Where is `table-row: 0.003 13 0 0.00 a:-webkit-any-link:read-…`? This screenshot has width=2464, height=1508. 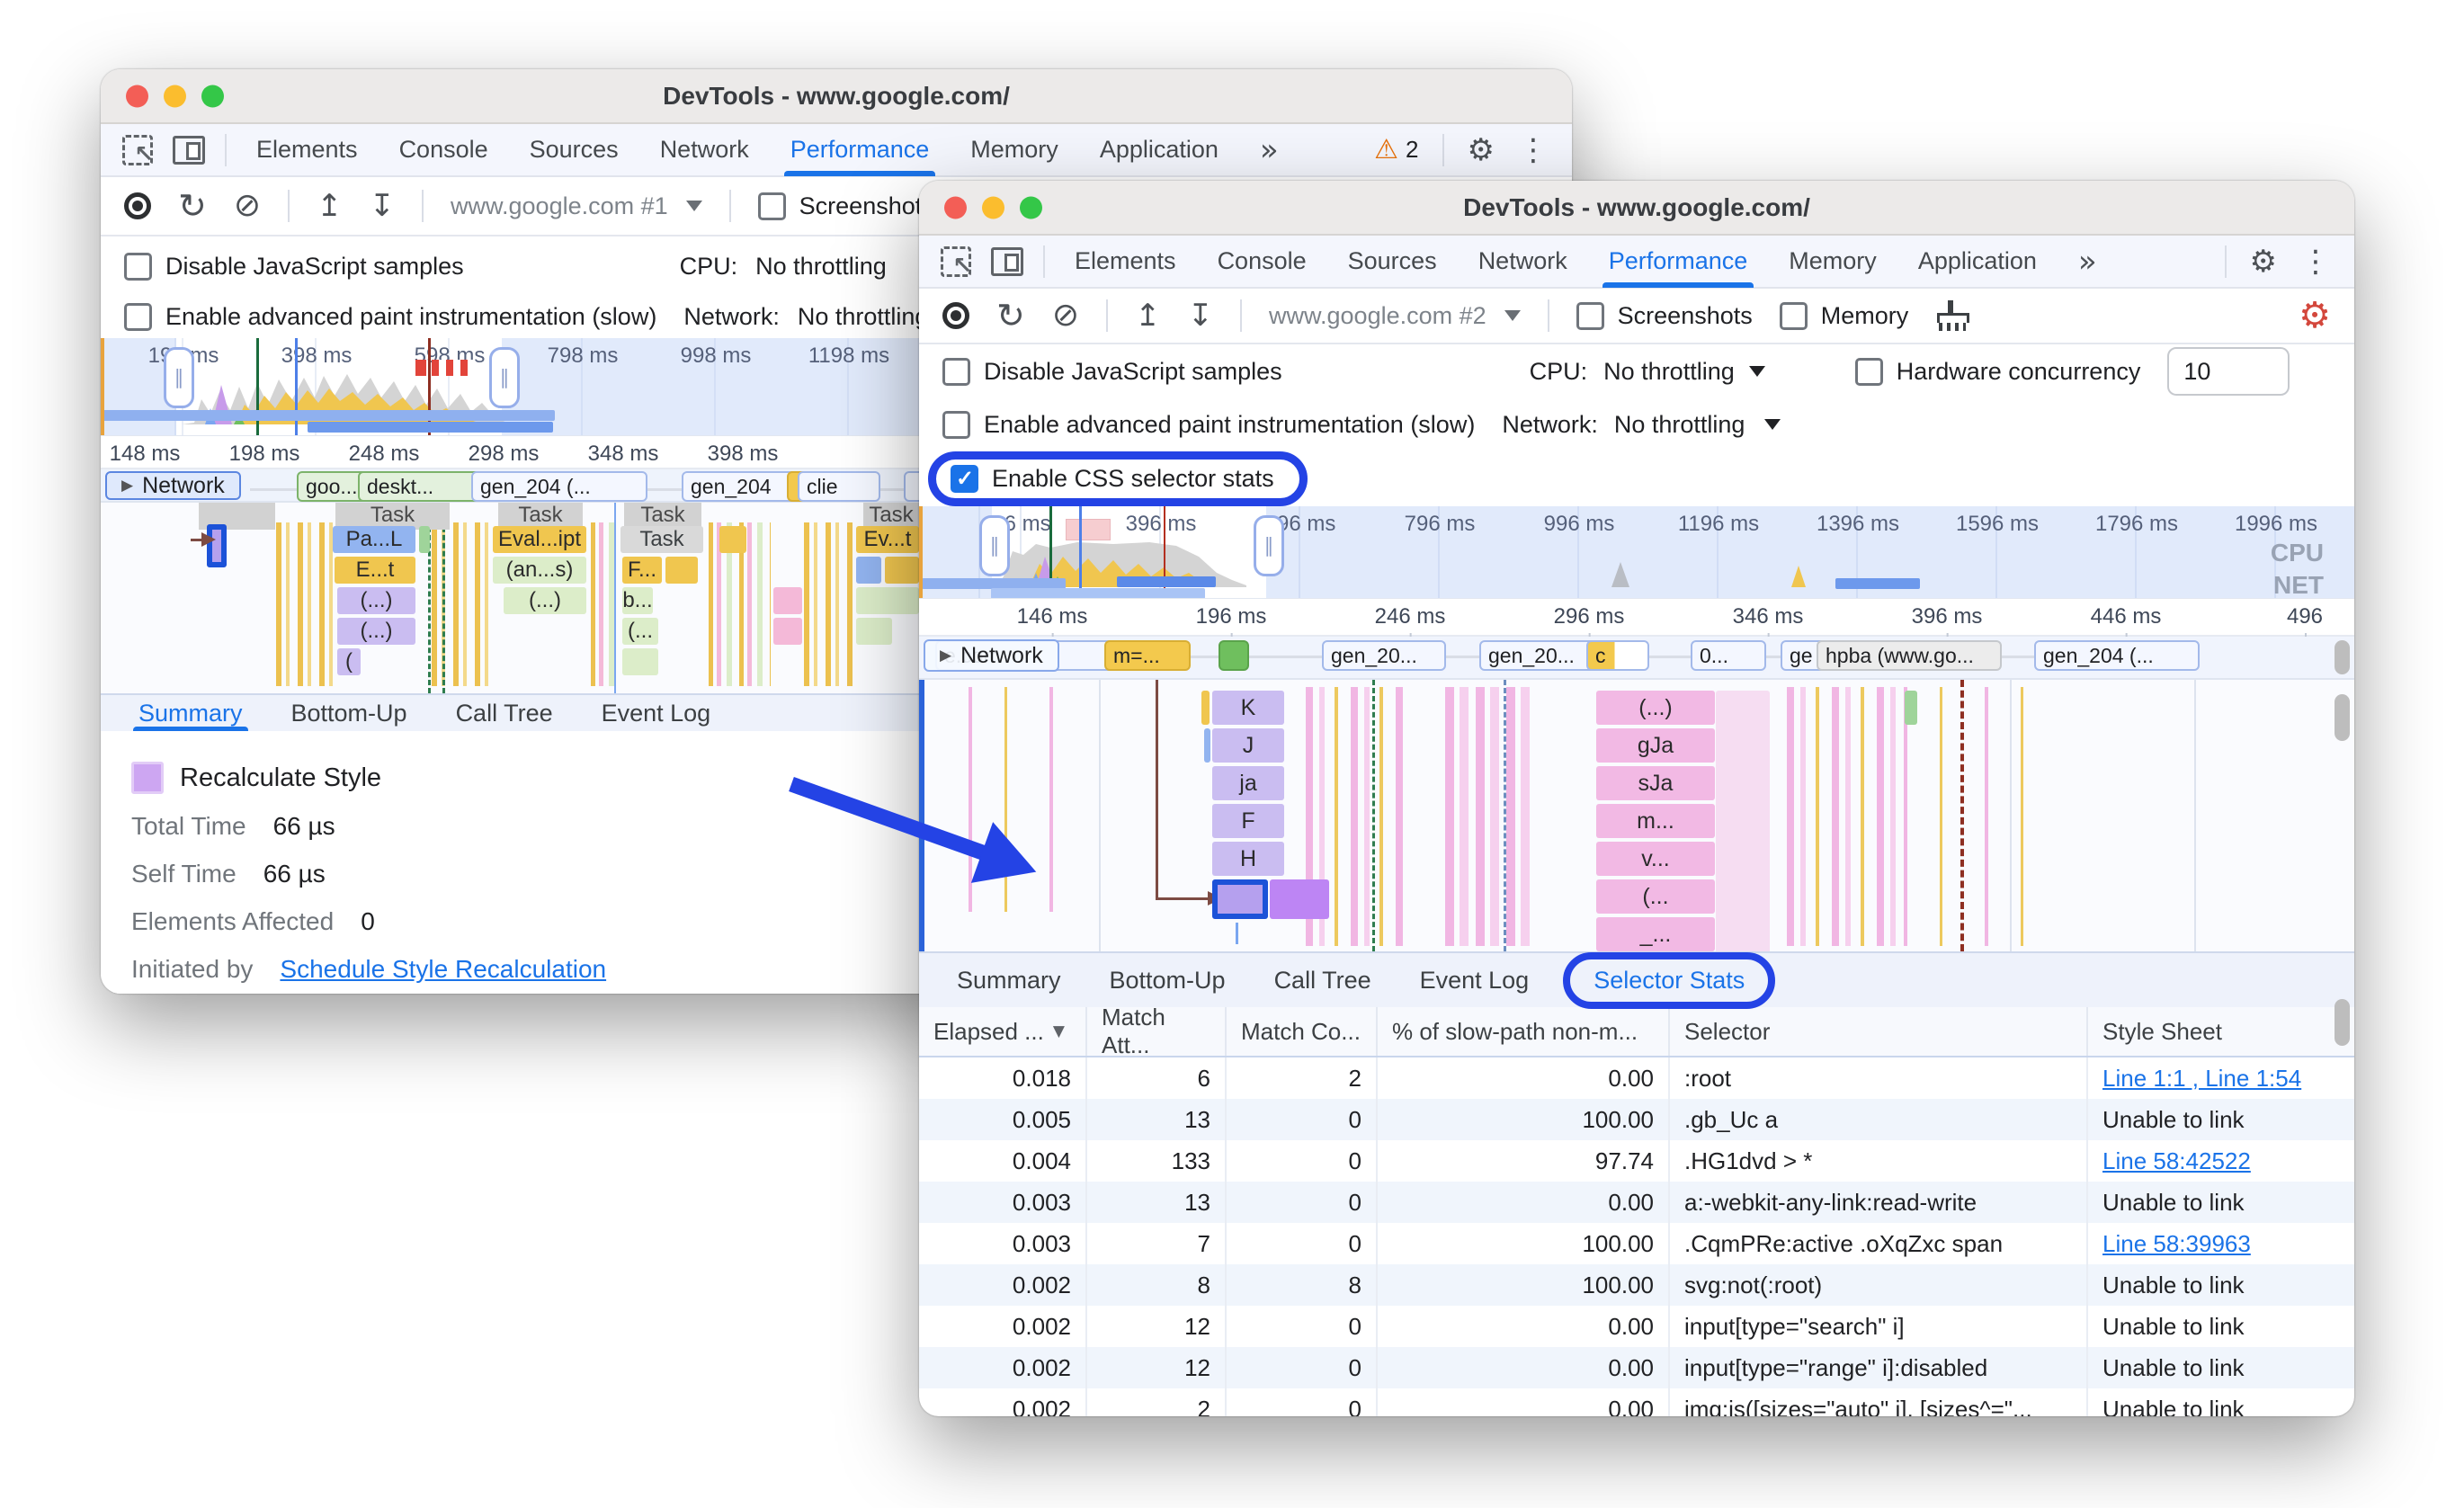 table-row: 0.003 13 0 0.00 a:-webkit-any-link:read-… is located at coordinates (1636, 1202).